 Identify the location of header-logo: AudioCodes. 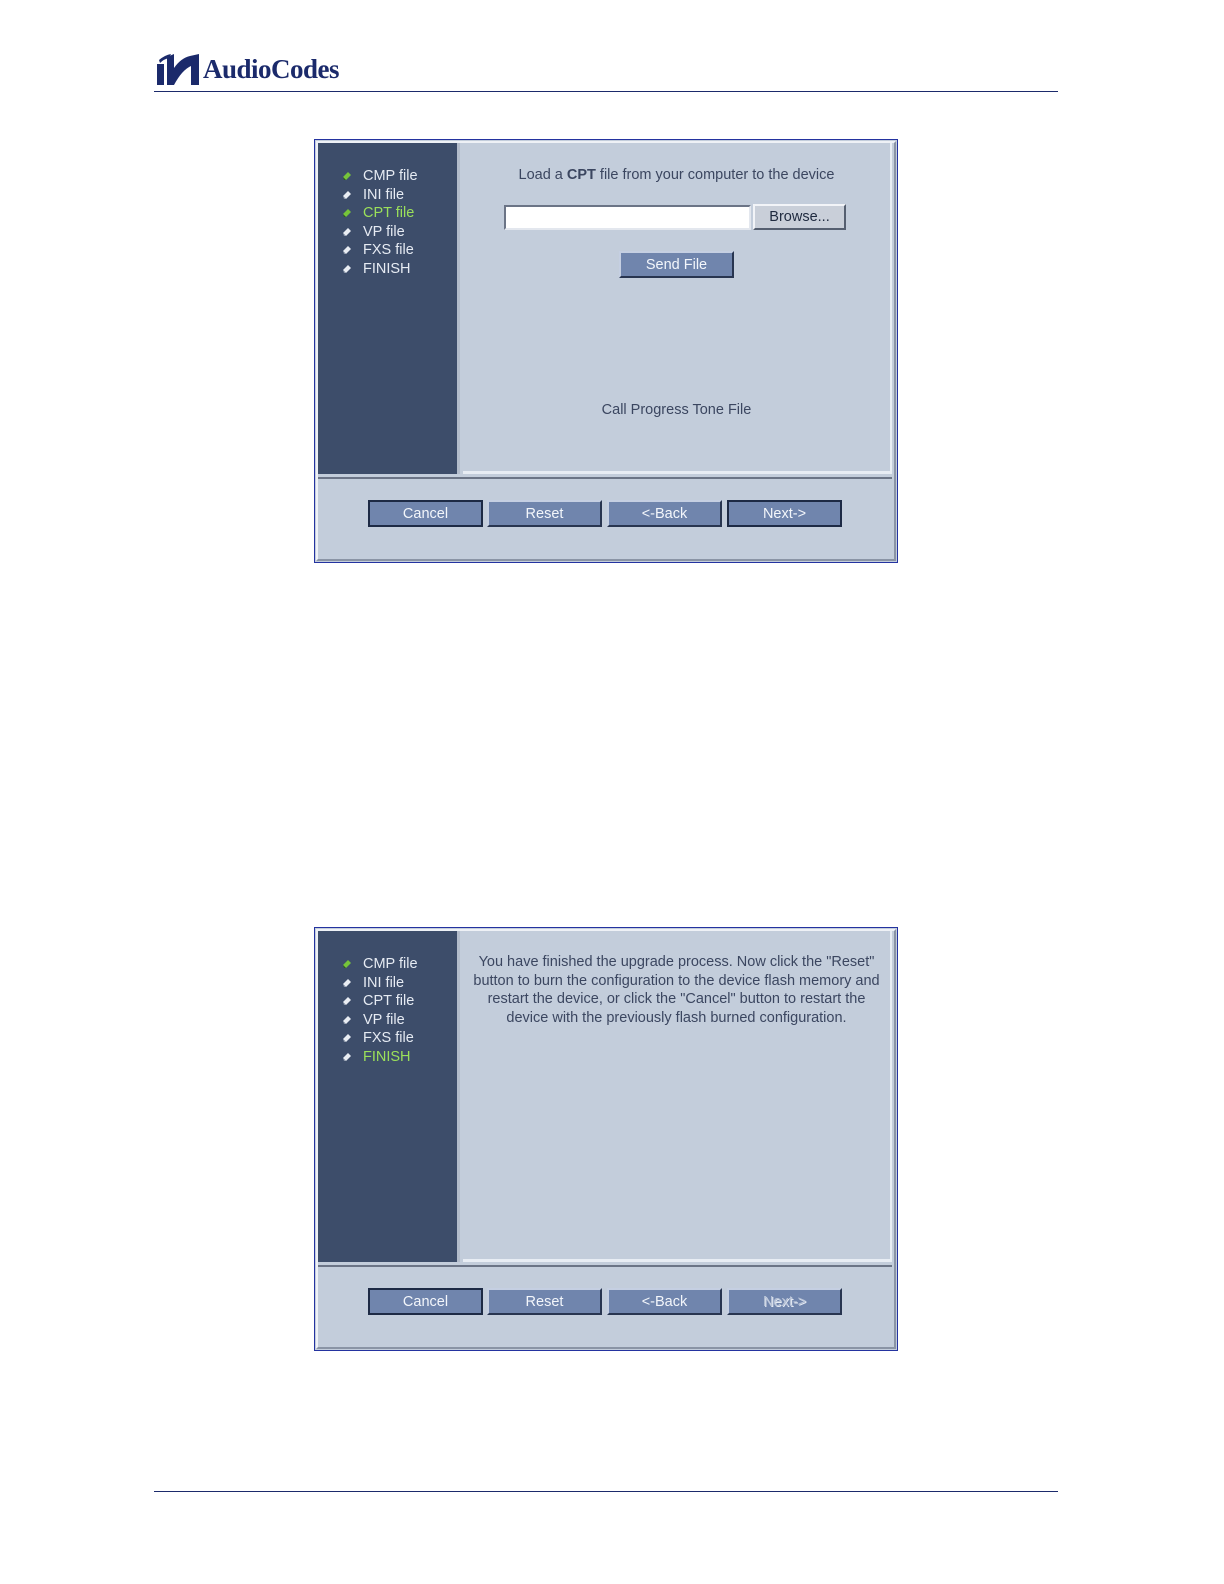
(248, 69).